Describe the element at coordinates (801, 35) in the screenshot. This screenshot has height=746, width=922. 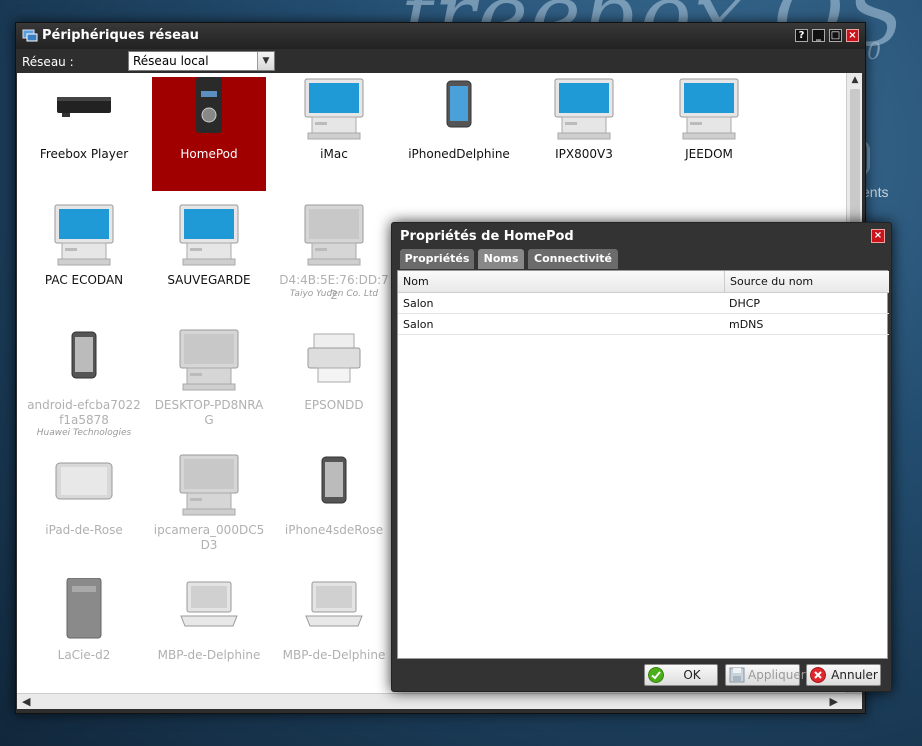
I see `help-button: ?` at that location.